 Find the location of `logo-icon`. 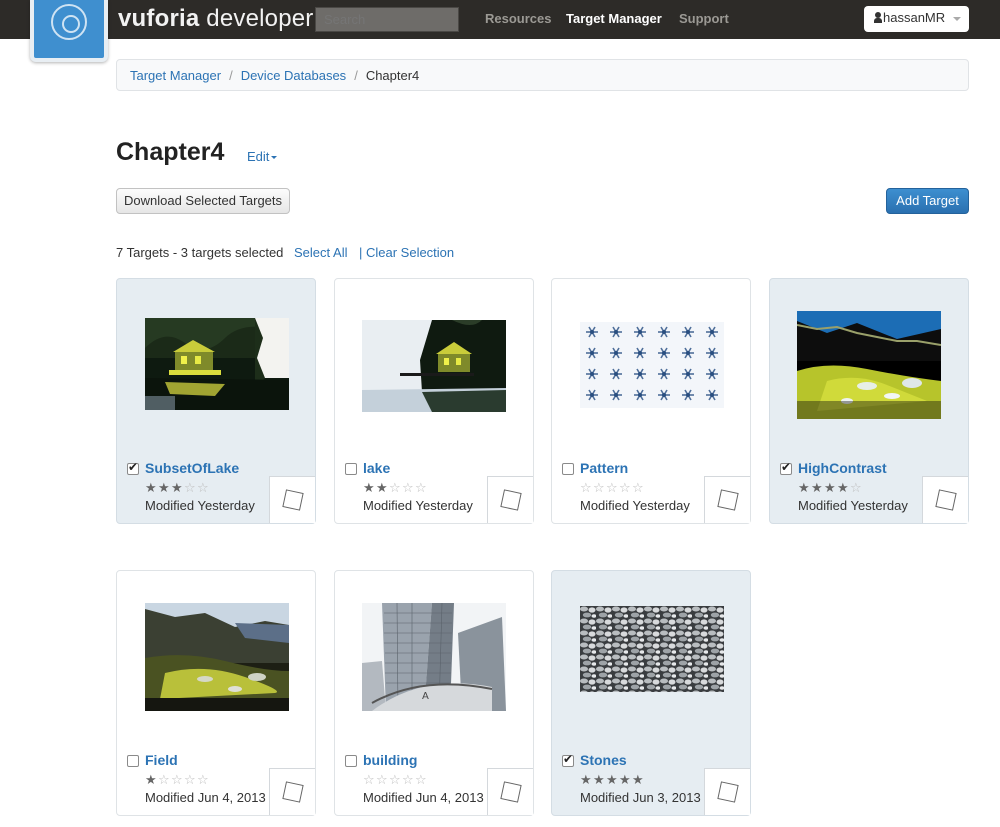

logo-icon is located at coordinates (69, 22).